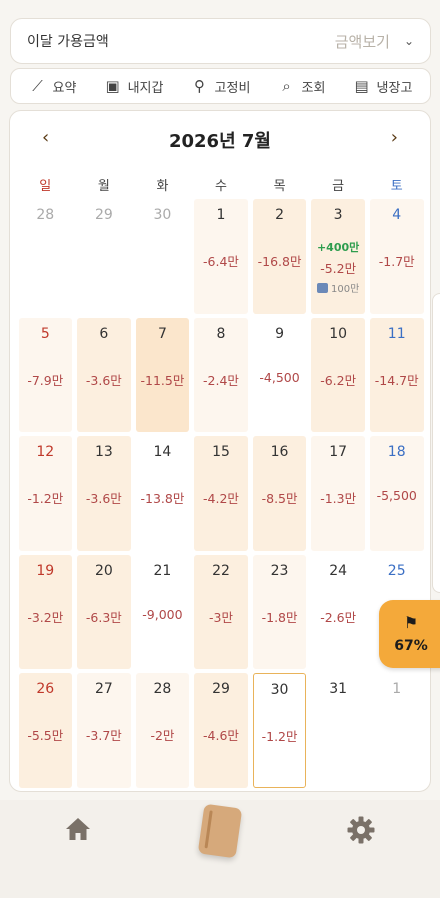  I want to click on quick-fixed-cost-button: ⚲ 고정비, so click(221, 86).